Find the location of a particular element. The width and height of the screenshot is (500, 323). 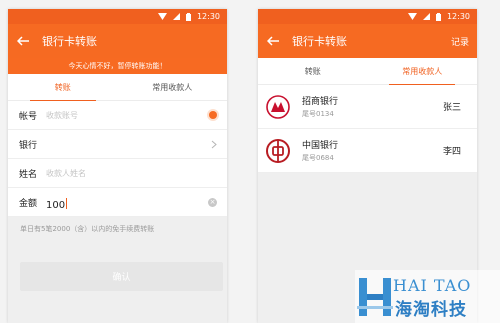

name-label: 姓名 is located at coordinates (28, 174).